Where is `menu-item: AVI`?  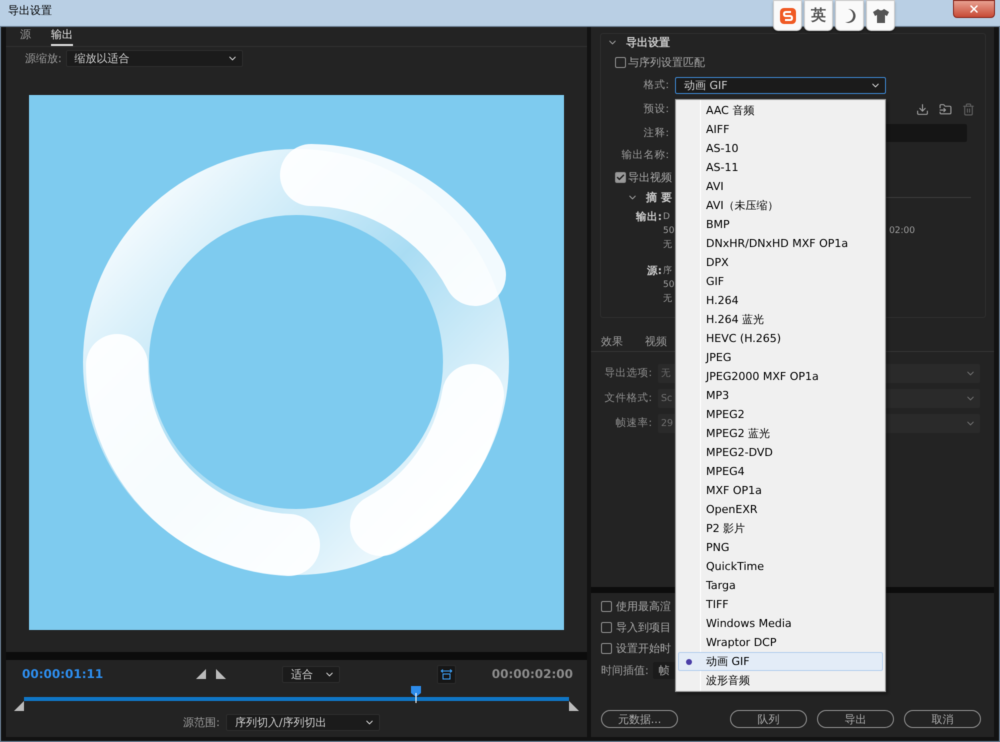 menu-item: AVI is located at coordinates (780, 186).